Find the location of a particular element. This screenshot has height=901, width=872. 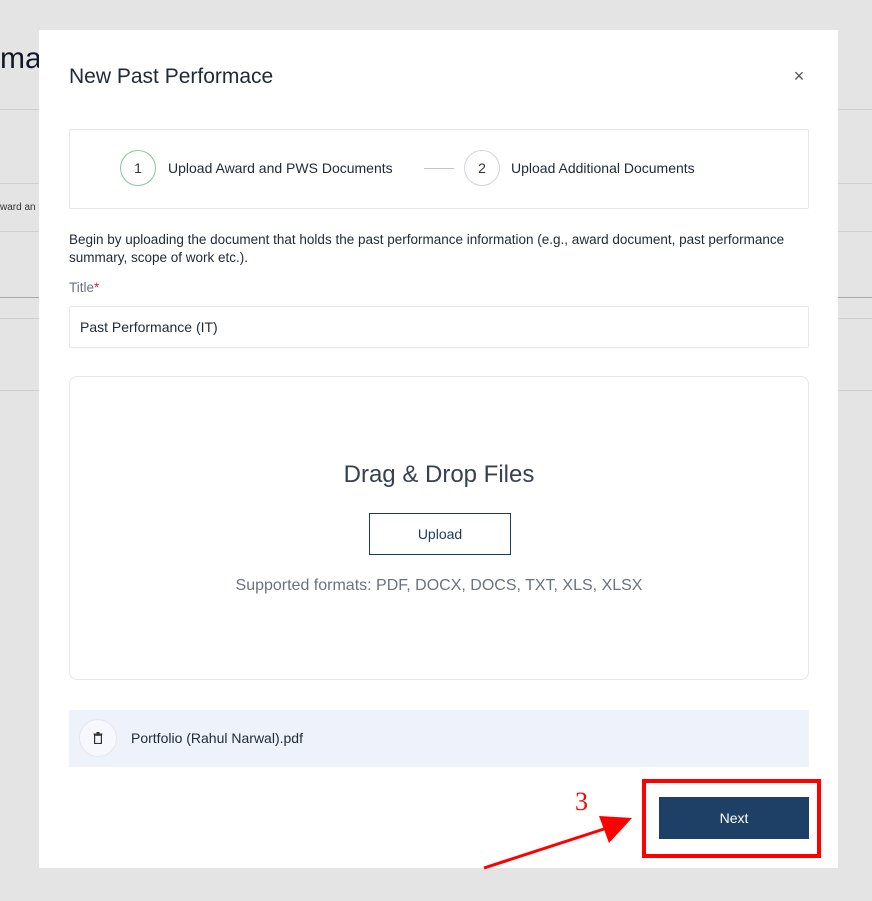

step-connector is located at coordinates (439, 168).